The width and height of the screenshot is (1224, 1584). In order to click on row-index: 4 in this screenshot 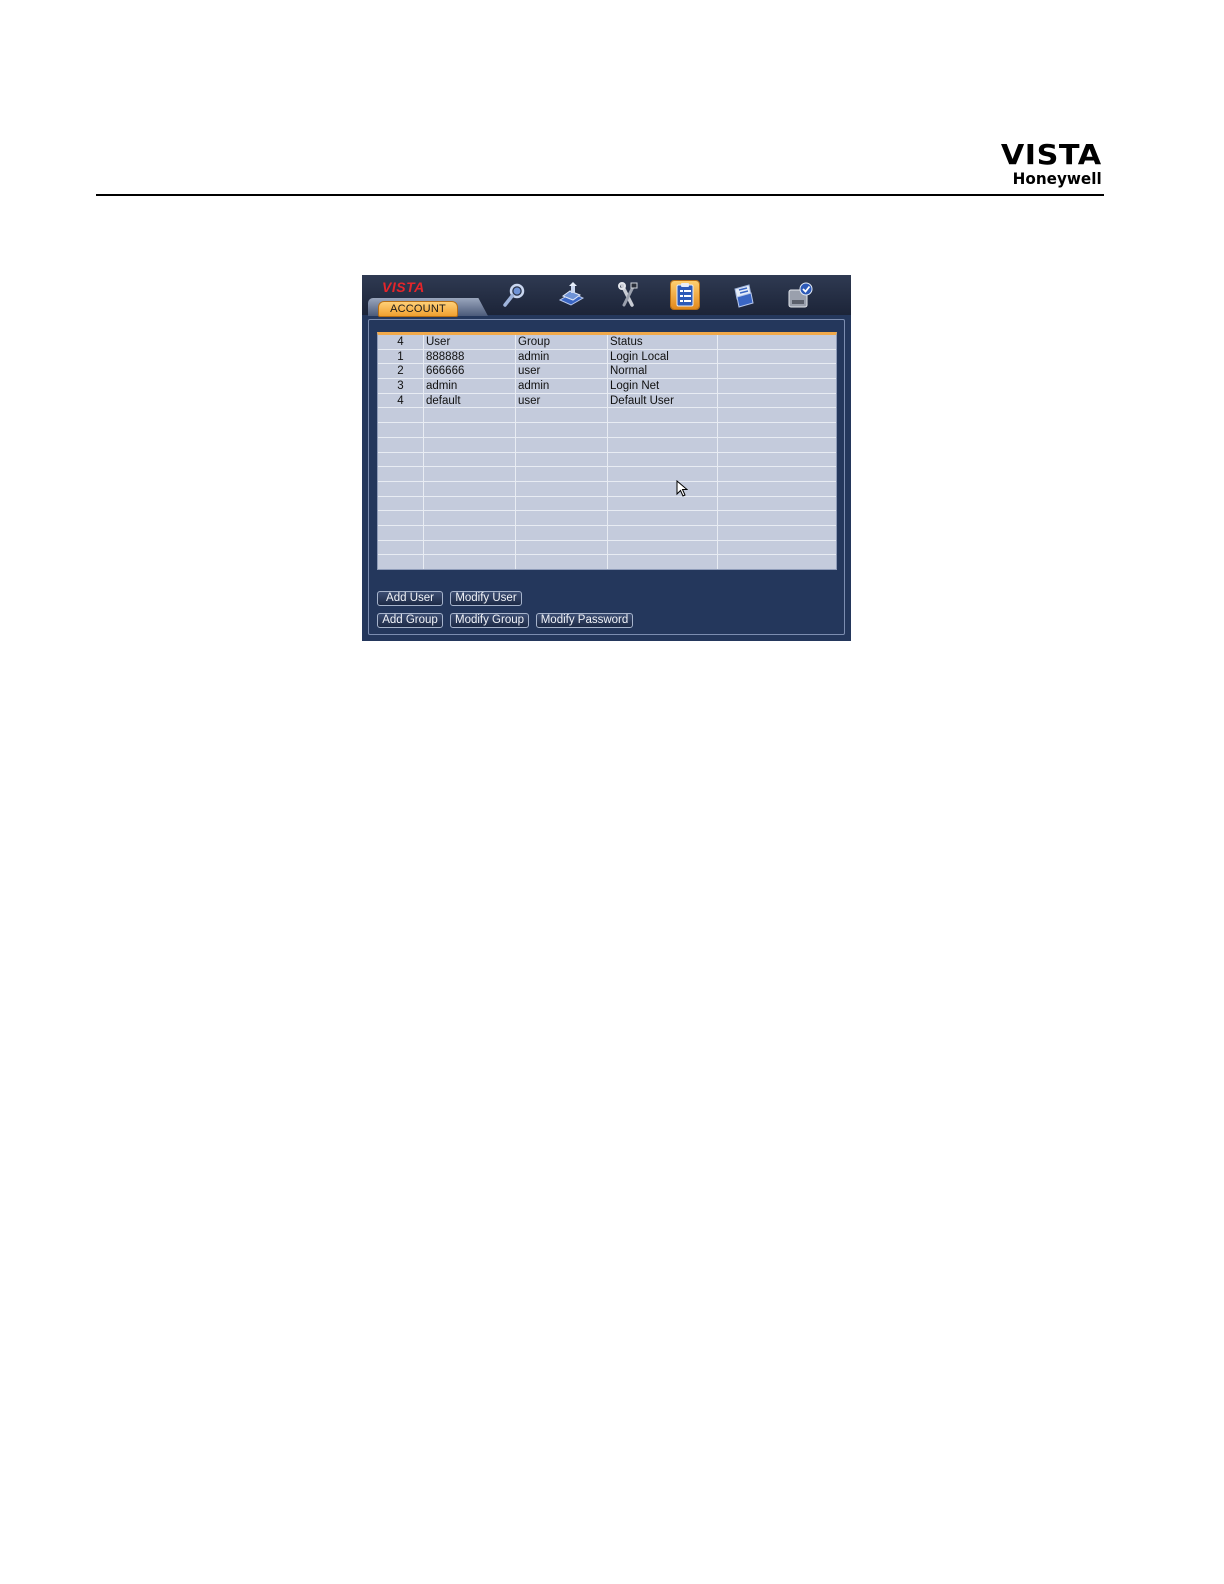, I will do `click(401, 400)`.